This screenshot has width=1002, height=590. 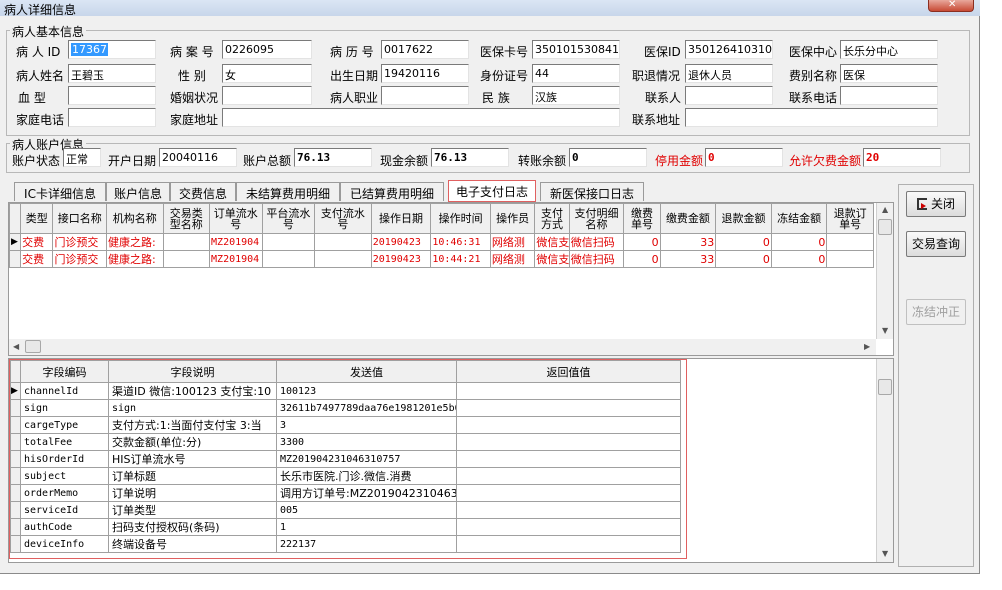 What do you see at coordinates (884, 271) in the screenshot?
I see `grid1-vertical-scrollbar: ▲ ▼` at bounding box center [884, 271].